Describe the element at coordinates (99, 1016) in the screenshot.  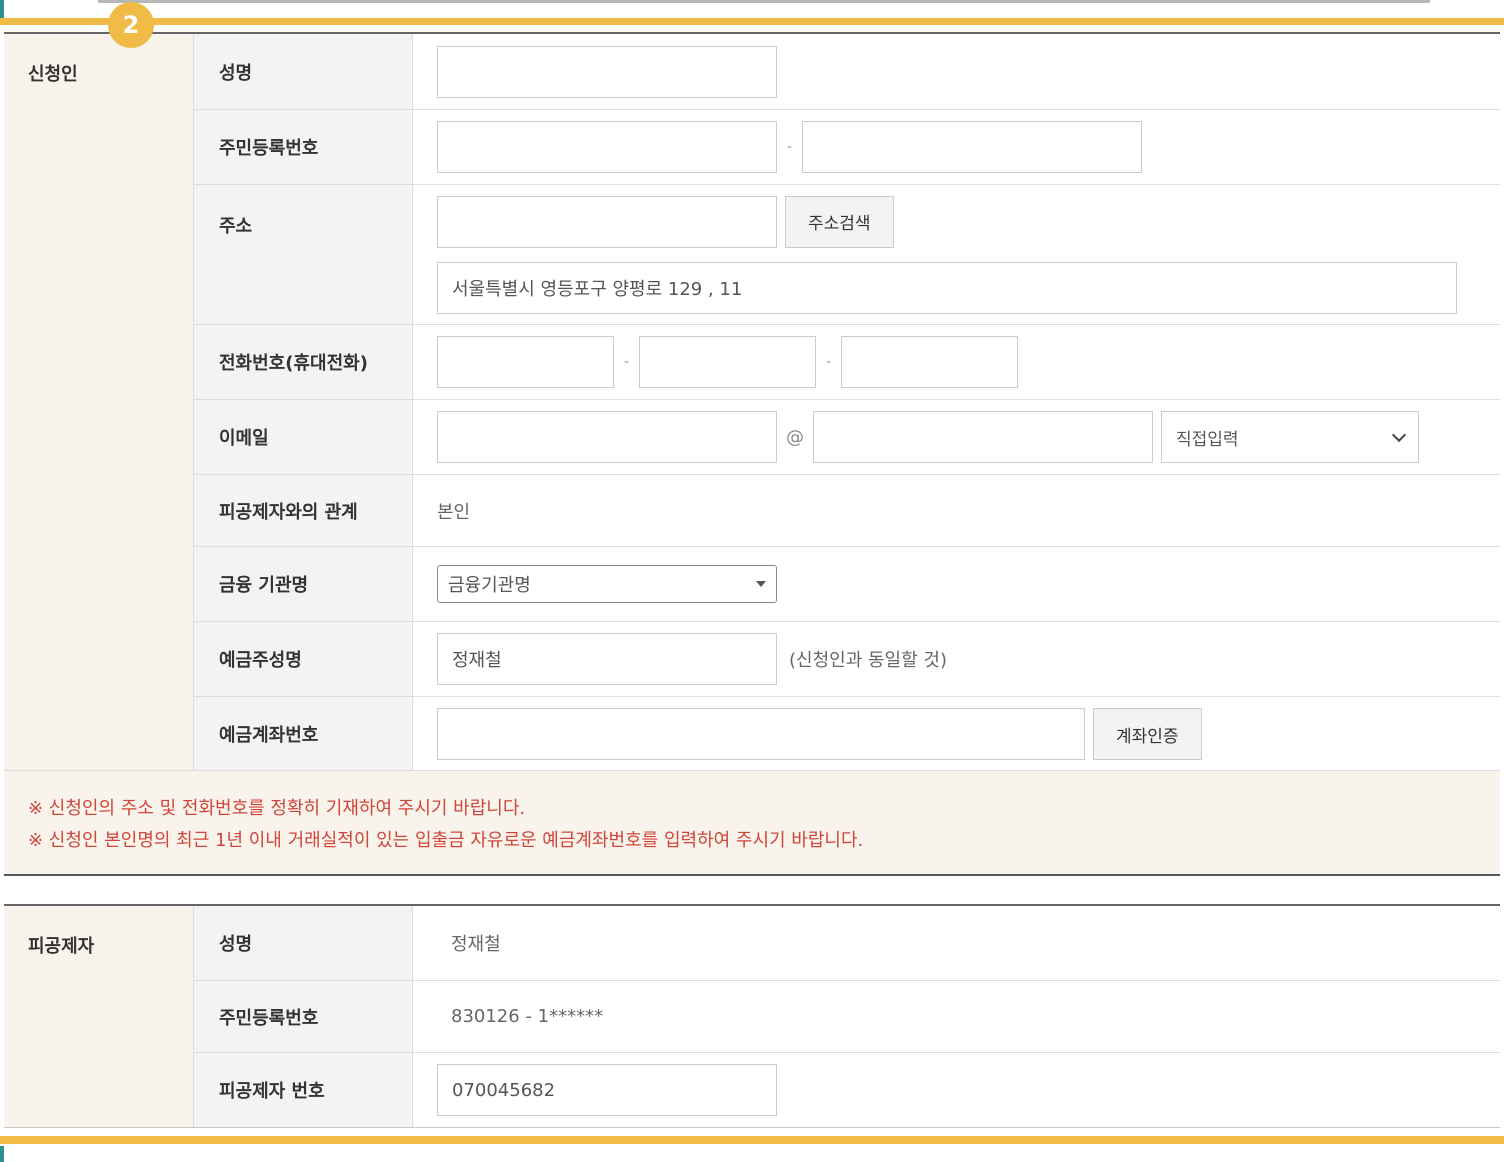
I see `insured-group-label: 피공제자` at that location.